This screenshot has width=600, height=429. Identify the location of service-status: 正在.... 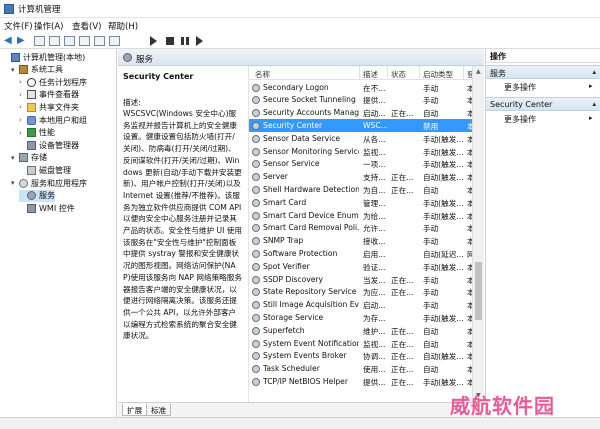
(402, 190).